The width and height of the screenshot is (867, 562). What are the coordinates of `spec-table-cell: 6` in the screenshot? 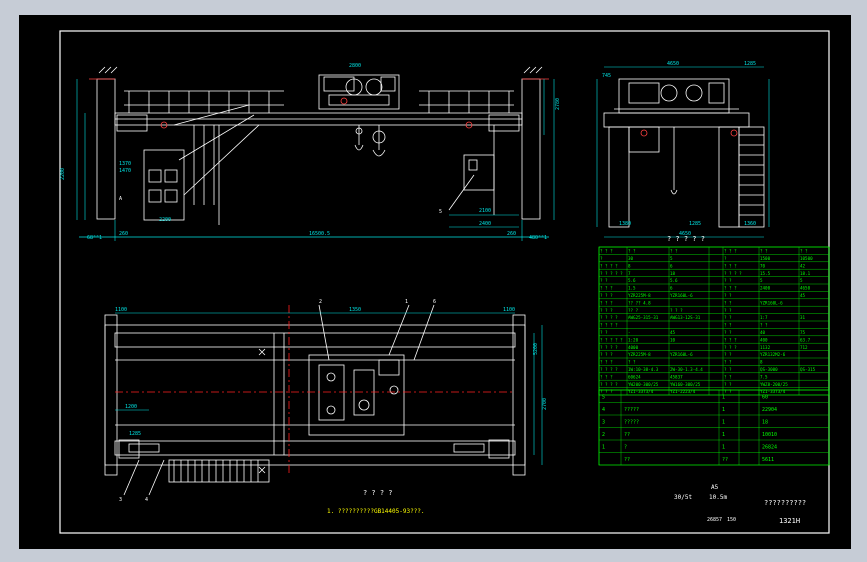 It's located at (671, 288).